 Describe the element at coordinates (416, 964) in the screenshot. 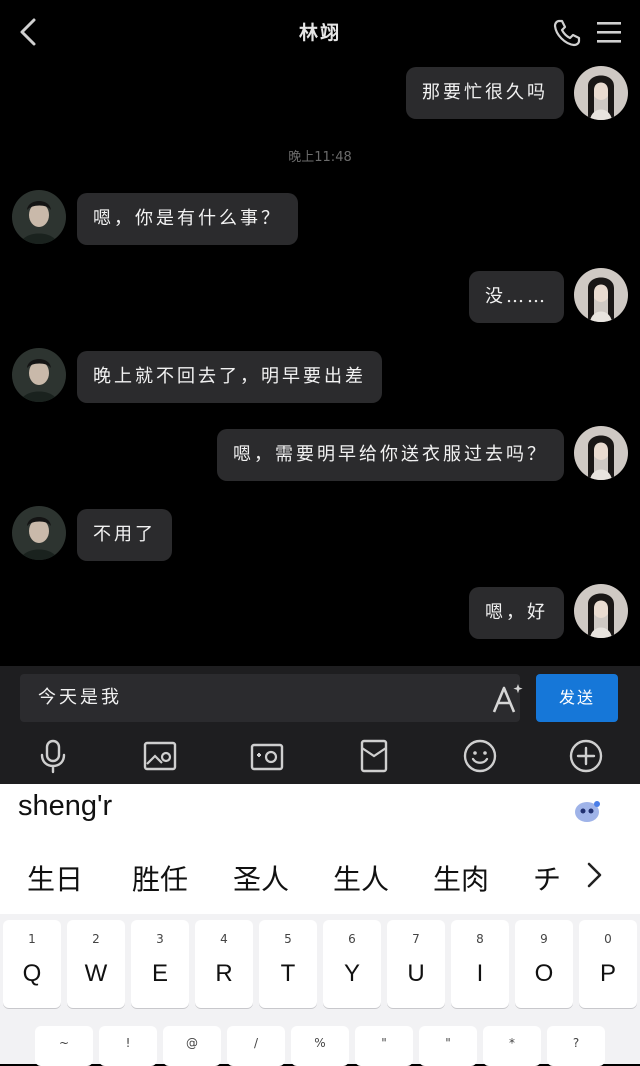

I see `key-u: 7U` at that location.